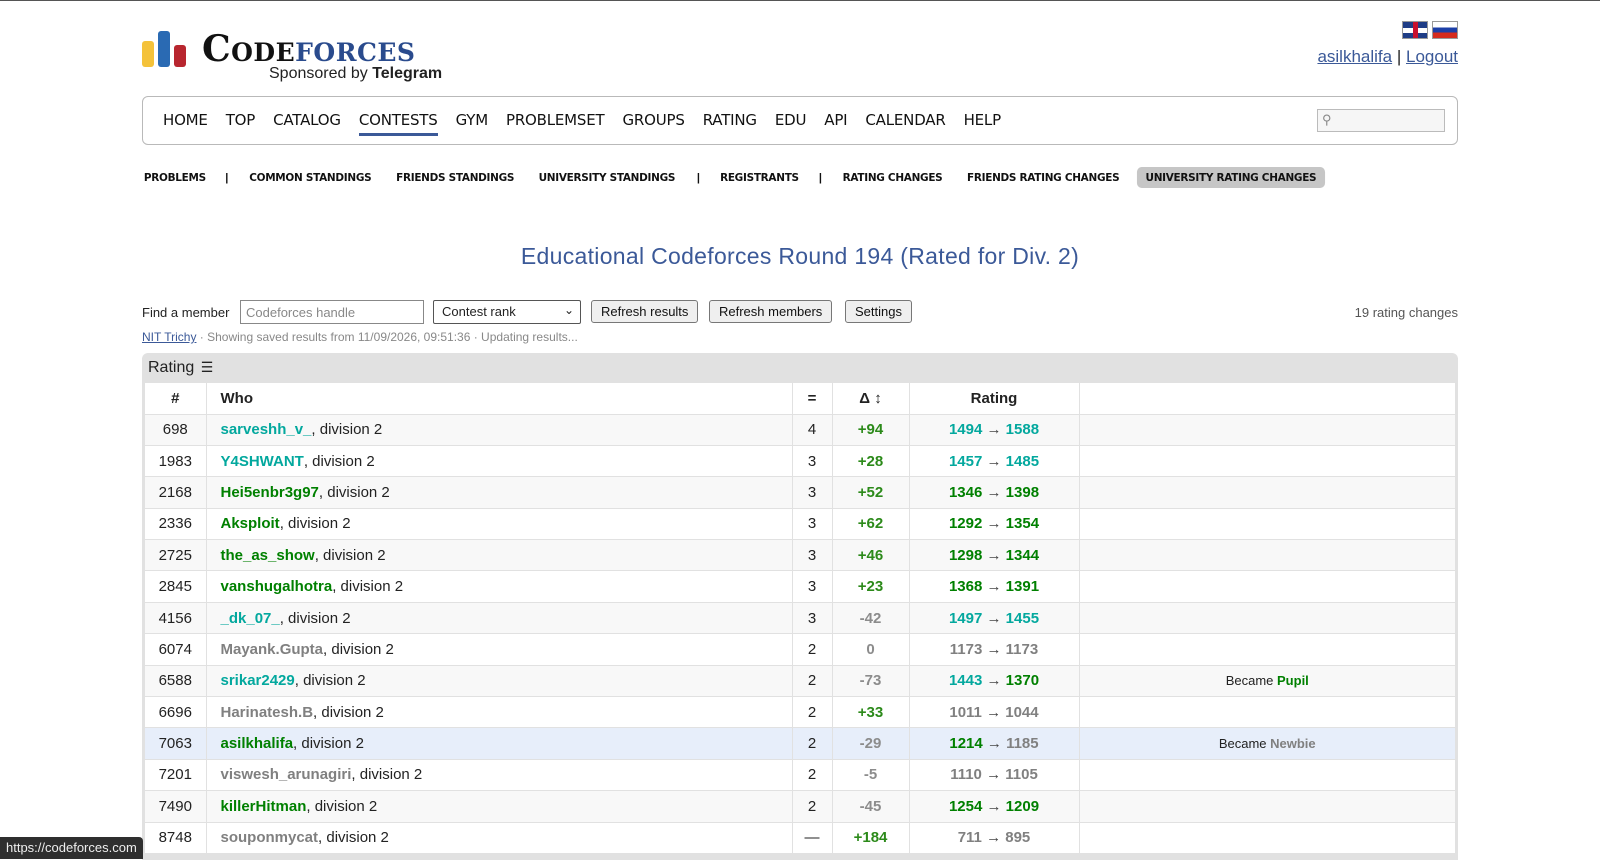  Describe the element at coordinates (472, 123) in the screenshot. I see `nav-item-gym: GYM` at that location.